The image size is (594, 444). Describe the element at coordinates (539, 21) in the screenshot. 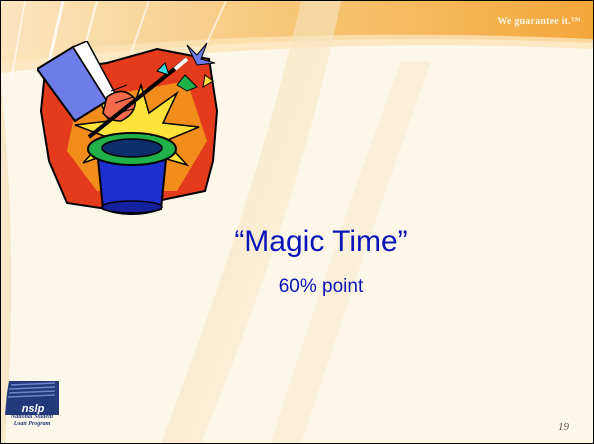

I see `tagline: We guarantee it.™` at that location.